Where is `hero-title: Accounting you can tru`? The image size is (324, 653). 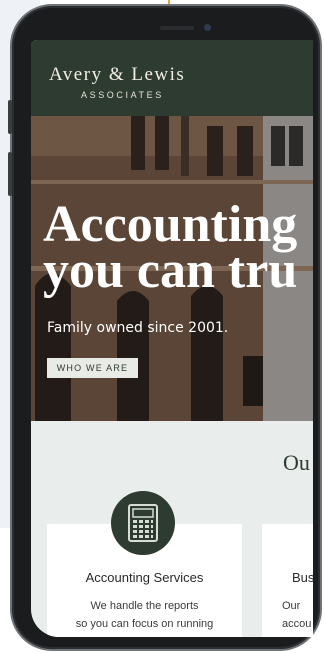
hero-title: Accounting you can tru is located at coordinates (170, 249).